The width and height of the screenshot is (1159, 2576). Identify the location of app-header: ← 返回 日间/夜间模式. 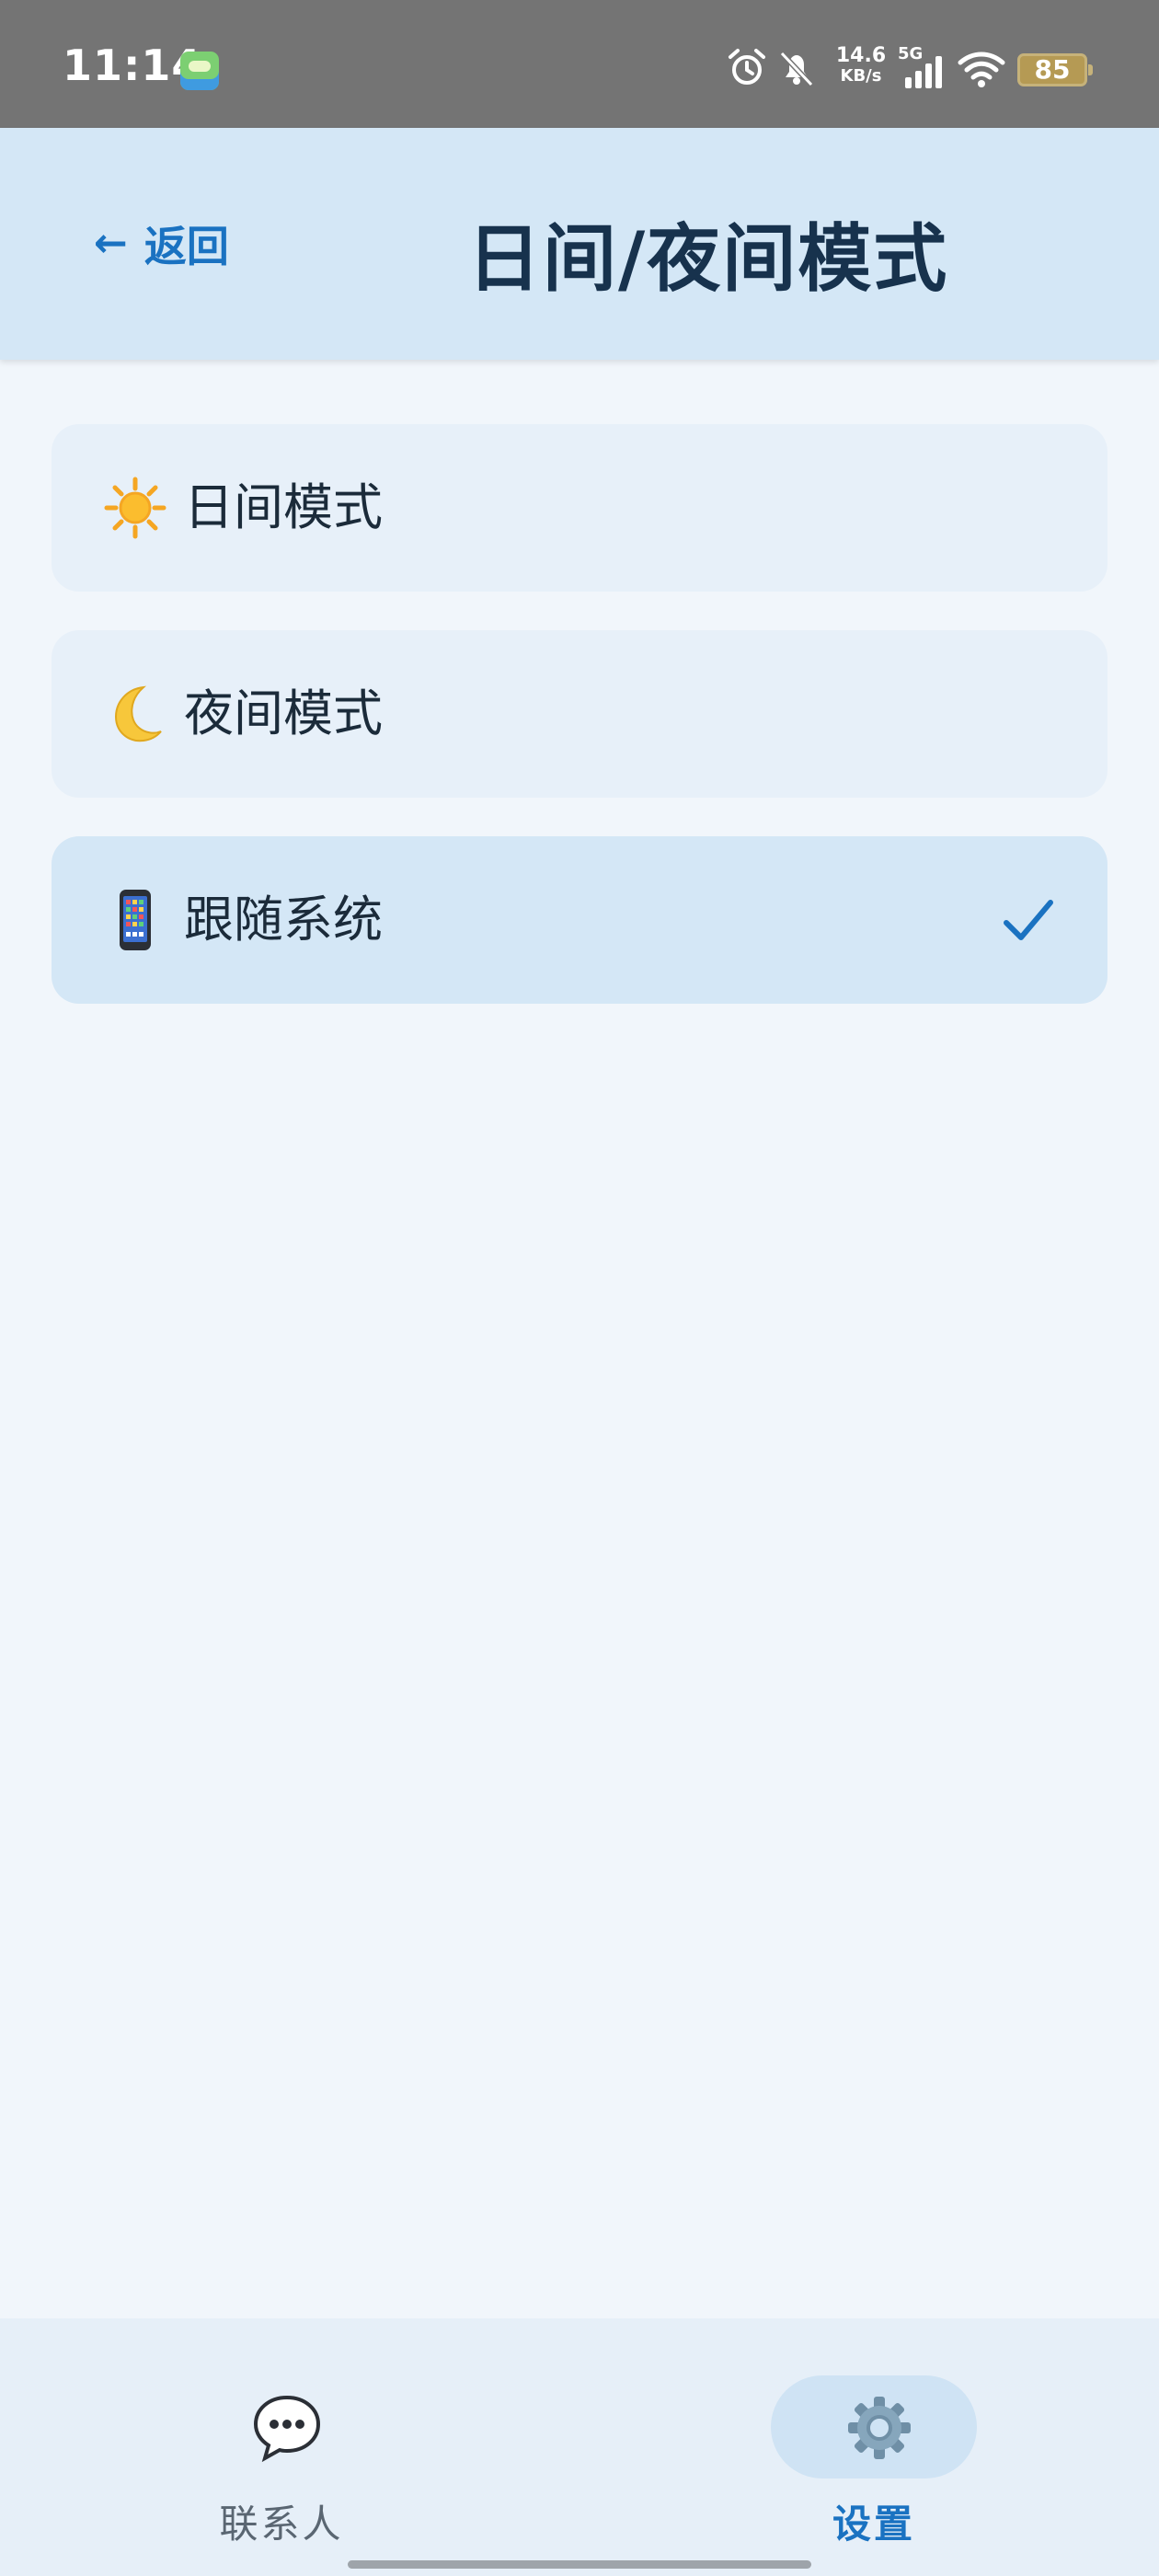
(579, 244).